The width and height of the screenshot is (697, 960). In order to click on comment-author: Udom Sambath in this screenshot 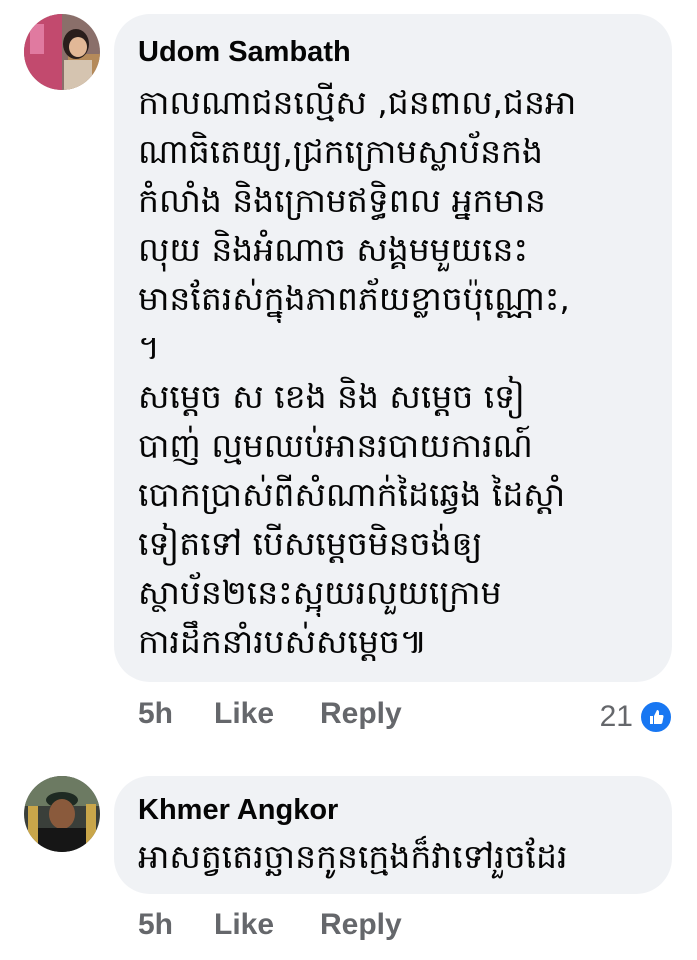, I will do `click(244, 52)`.